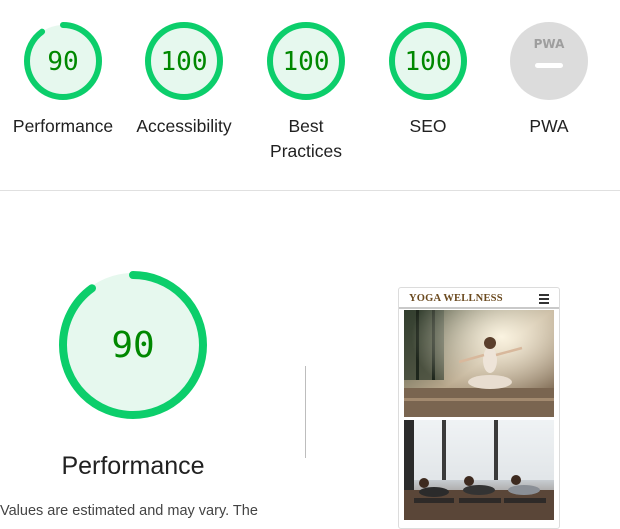 This screenshot has width=620, height=529. I want to click on seo-score: 100, so click(428, 62).